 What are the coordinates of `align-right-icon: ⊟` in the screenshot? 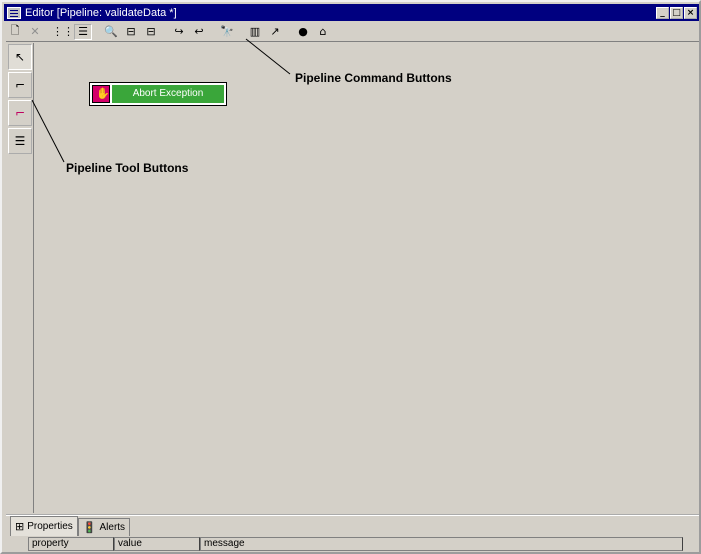 It's located at (151, 32).